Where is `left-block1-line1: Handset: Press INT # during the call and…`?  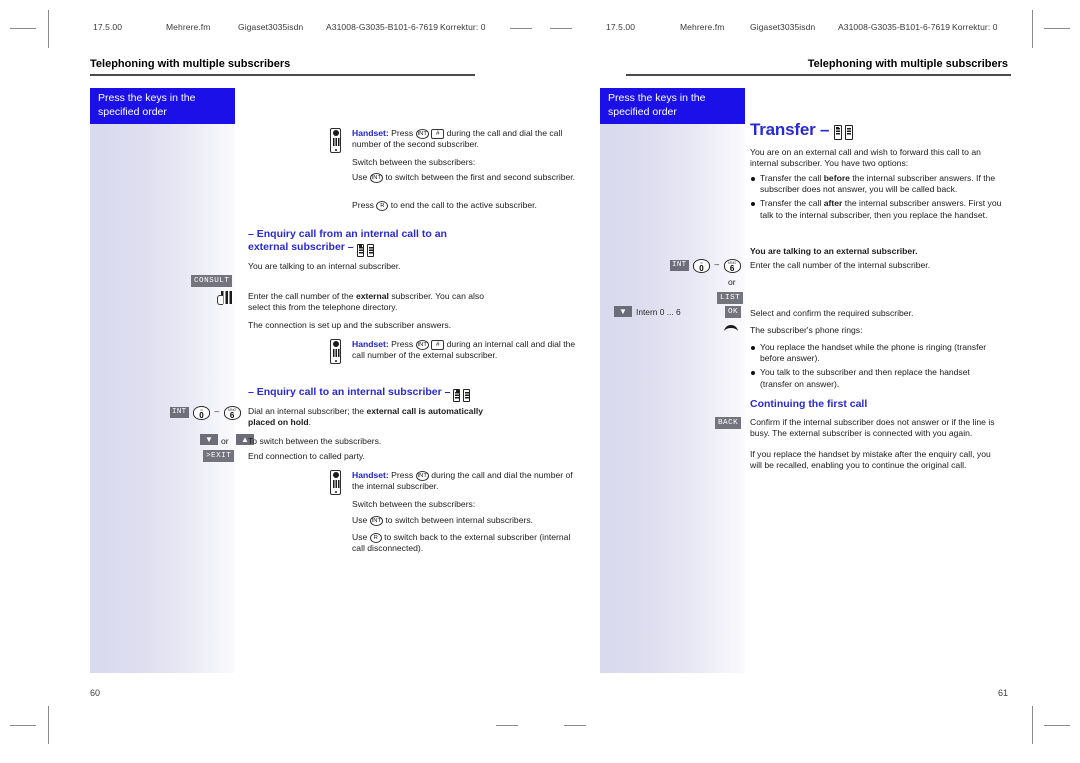
left-block1-line1: Handset: Press INT # during the call and… is located at coordinates (467, 139).